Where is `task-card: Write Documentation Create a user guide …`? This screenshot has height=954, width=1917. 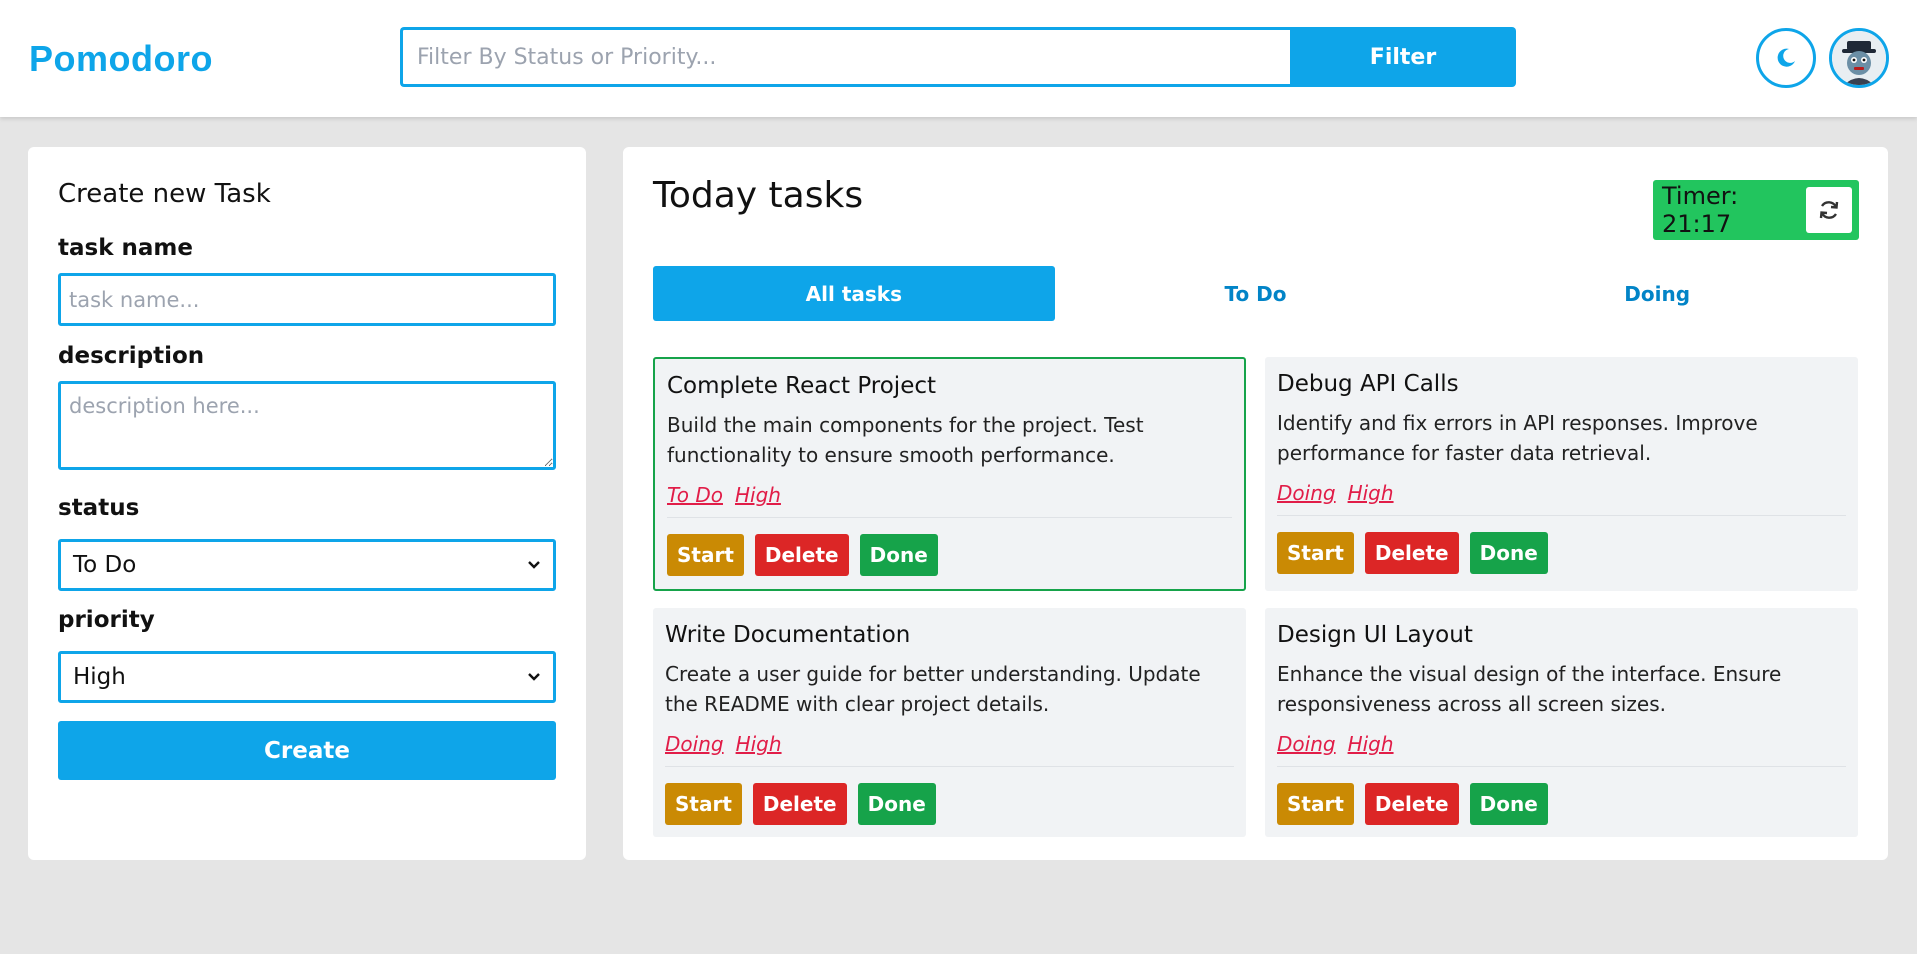 task-card: Write Documentation Create a user guide … is located at coordinates (949, 722).